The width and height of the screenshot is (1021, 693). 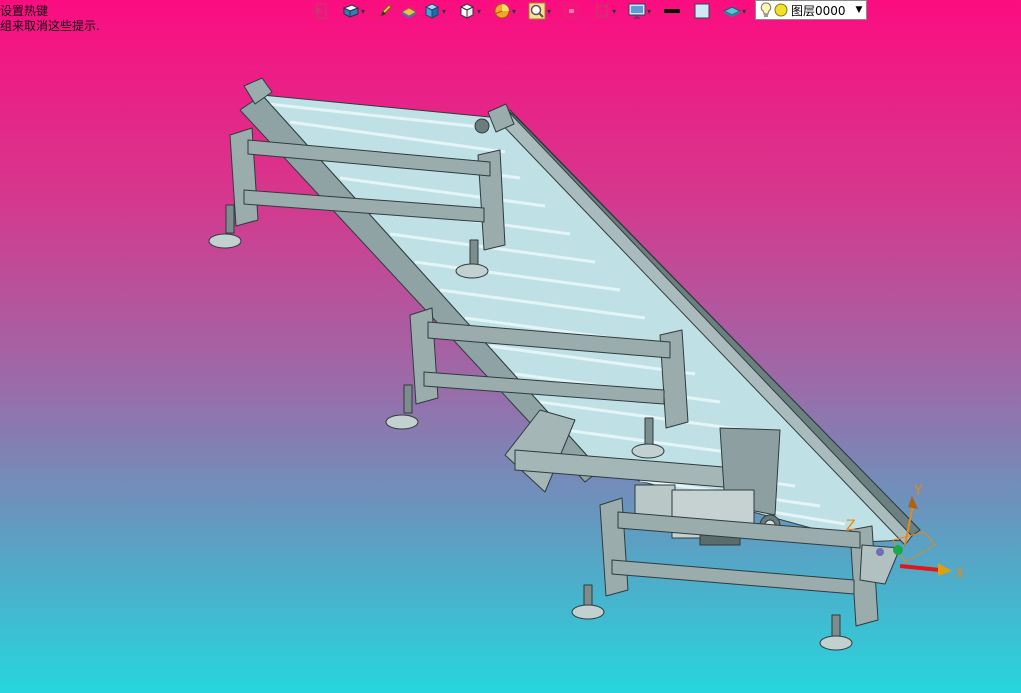 I want to click on origin-icon, so click(x=898, y=550).